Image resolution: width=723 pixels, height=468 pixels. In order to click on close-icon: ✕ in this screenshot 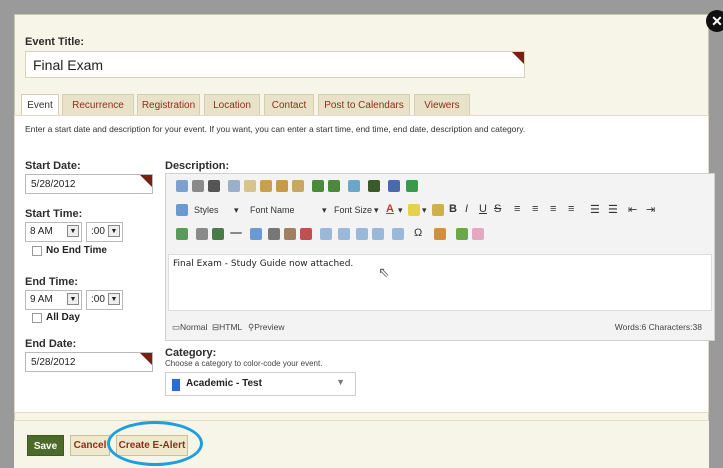, I will do `click(714, 21)`.